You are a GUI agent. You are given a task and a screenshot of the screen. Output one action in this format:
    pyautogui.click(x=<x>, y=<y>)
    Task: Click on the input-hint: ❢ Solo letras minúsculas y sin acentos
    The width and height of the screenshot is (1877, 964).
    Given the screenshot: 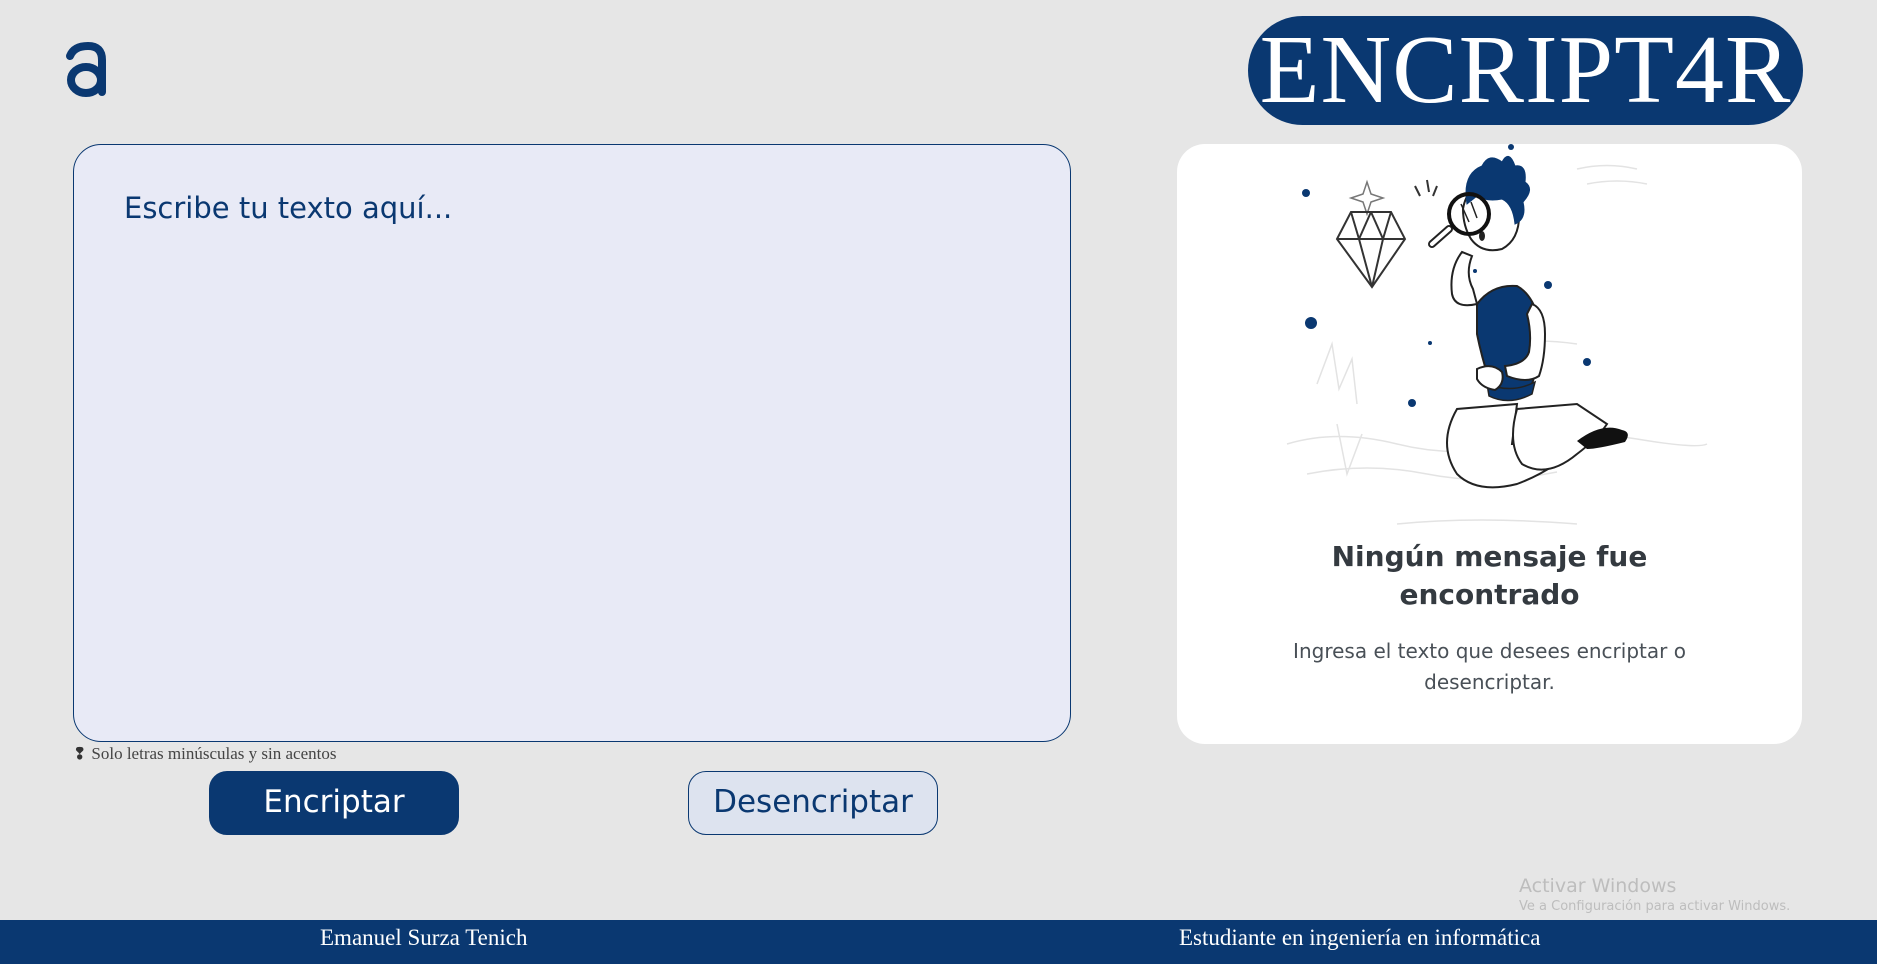 What is the action you would take?
    pyautogui.click(x=204, y=754)
    